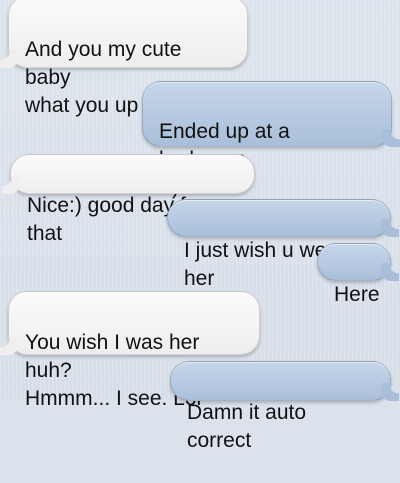  Describe the element at coordinates (247, 426) in the screenshot. I see `message-text: Damn it auto correct` at that location.